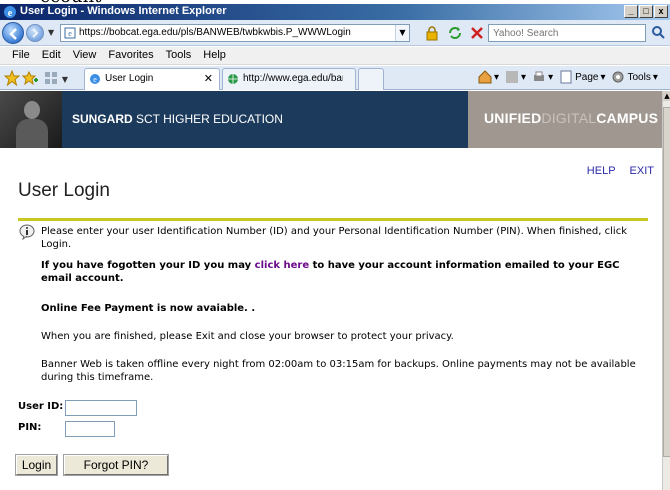 Image resolution: width=670 pixels, height=490 pixels. What do you see at coordinates (51, 55) in the screenshot?
I see `menu-edit: Edit` at bounding box center [51, 55].